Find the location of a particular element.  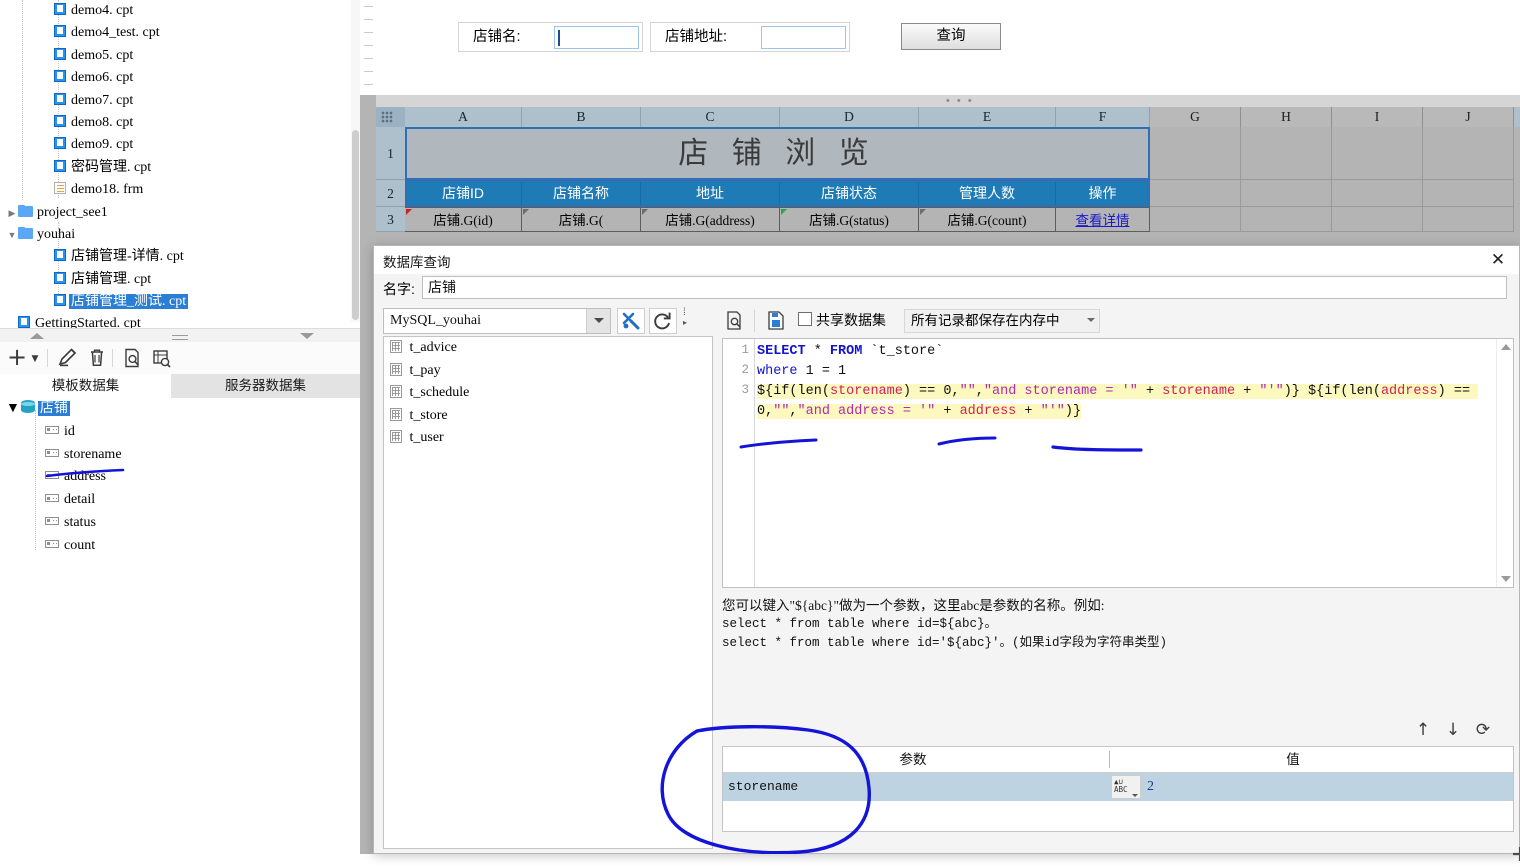

dataset-name-bar: 名字: 店铺 is located at coordinates (946, 289).